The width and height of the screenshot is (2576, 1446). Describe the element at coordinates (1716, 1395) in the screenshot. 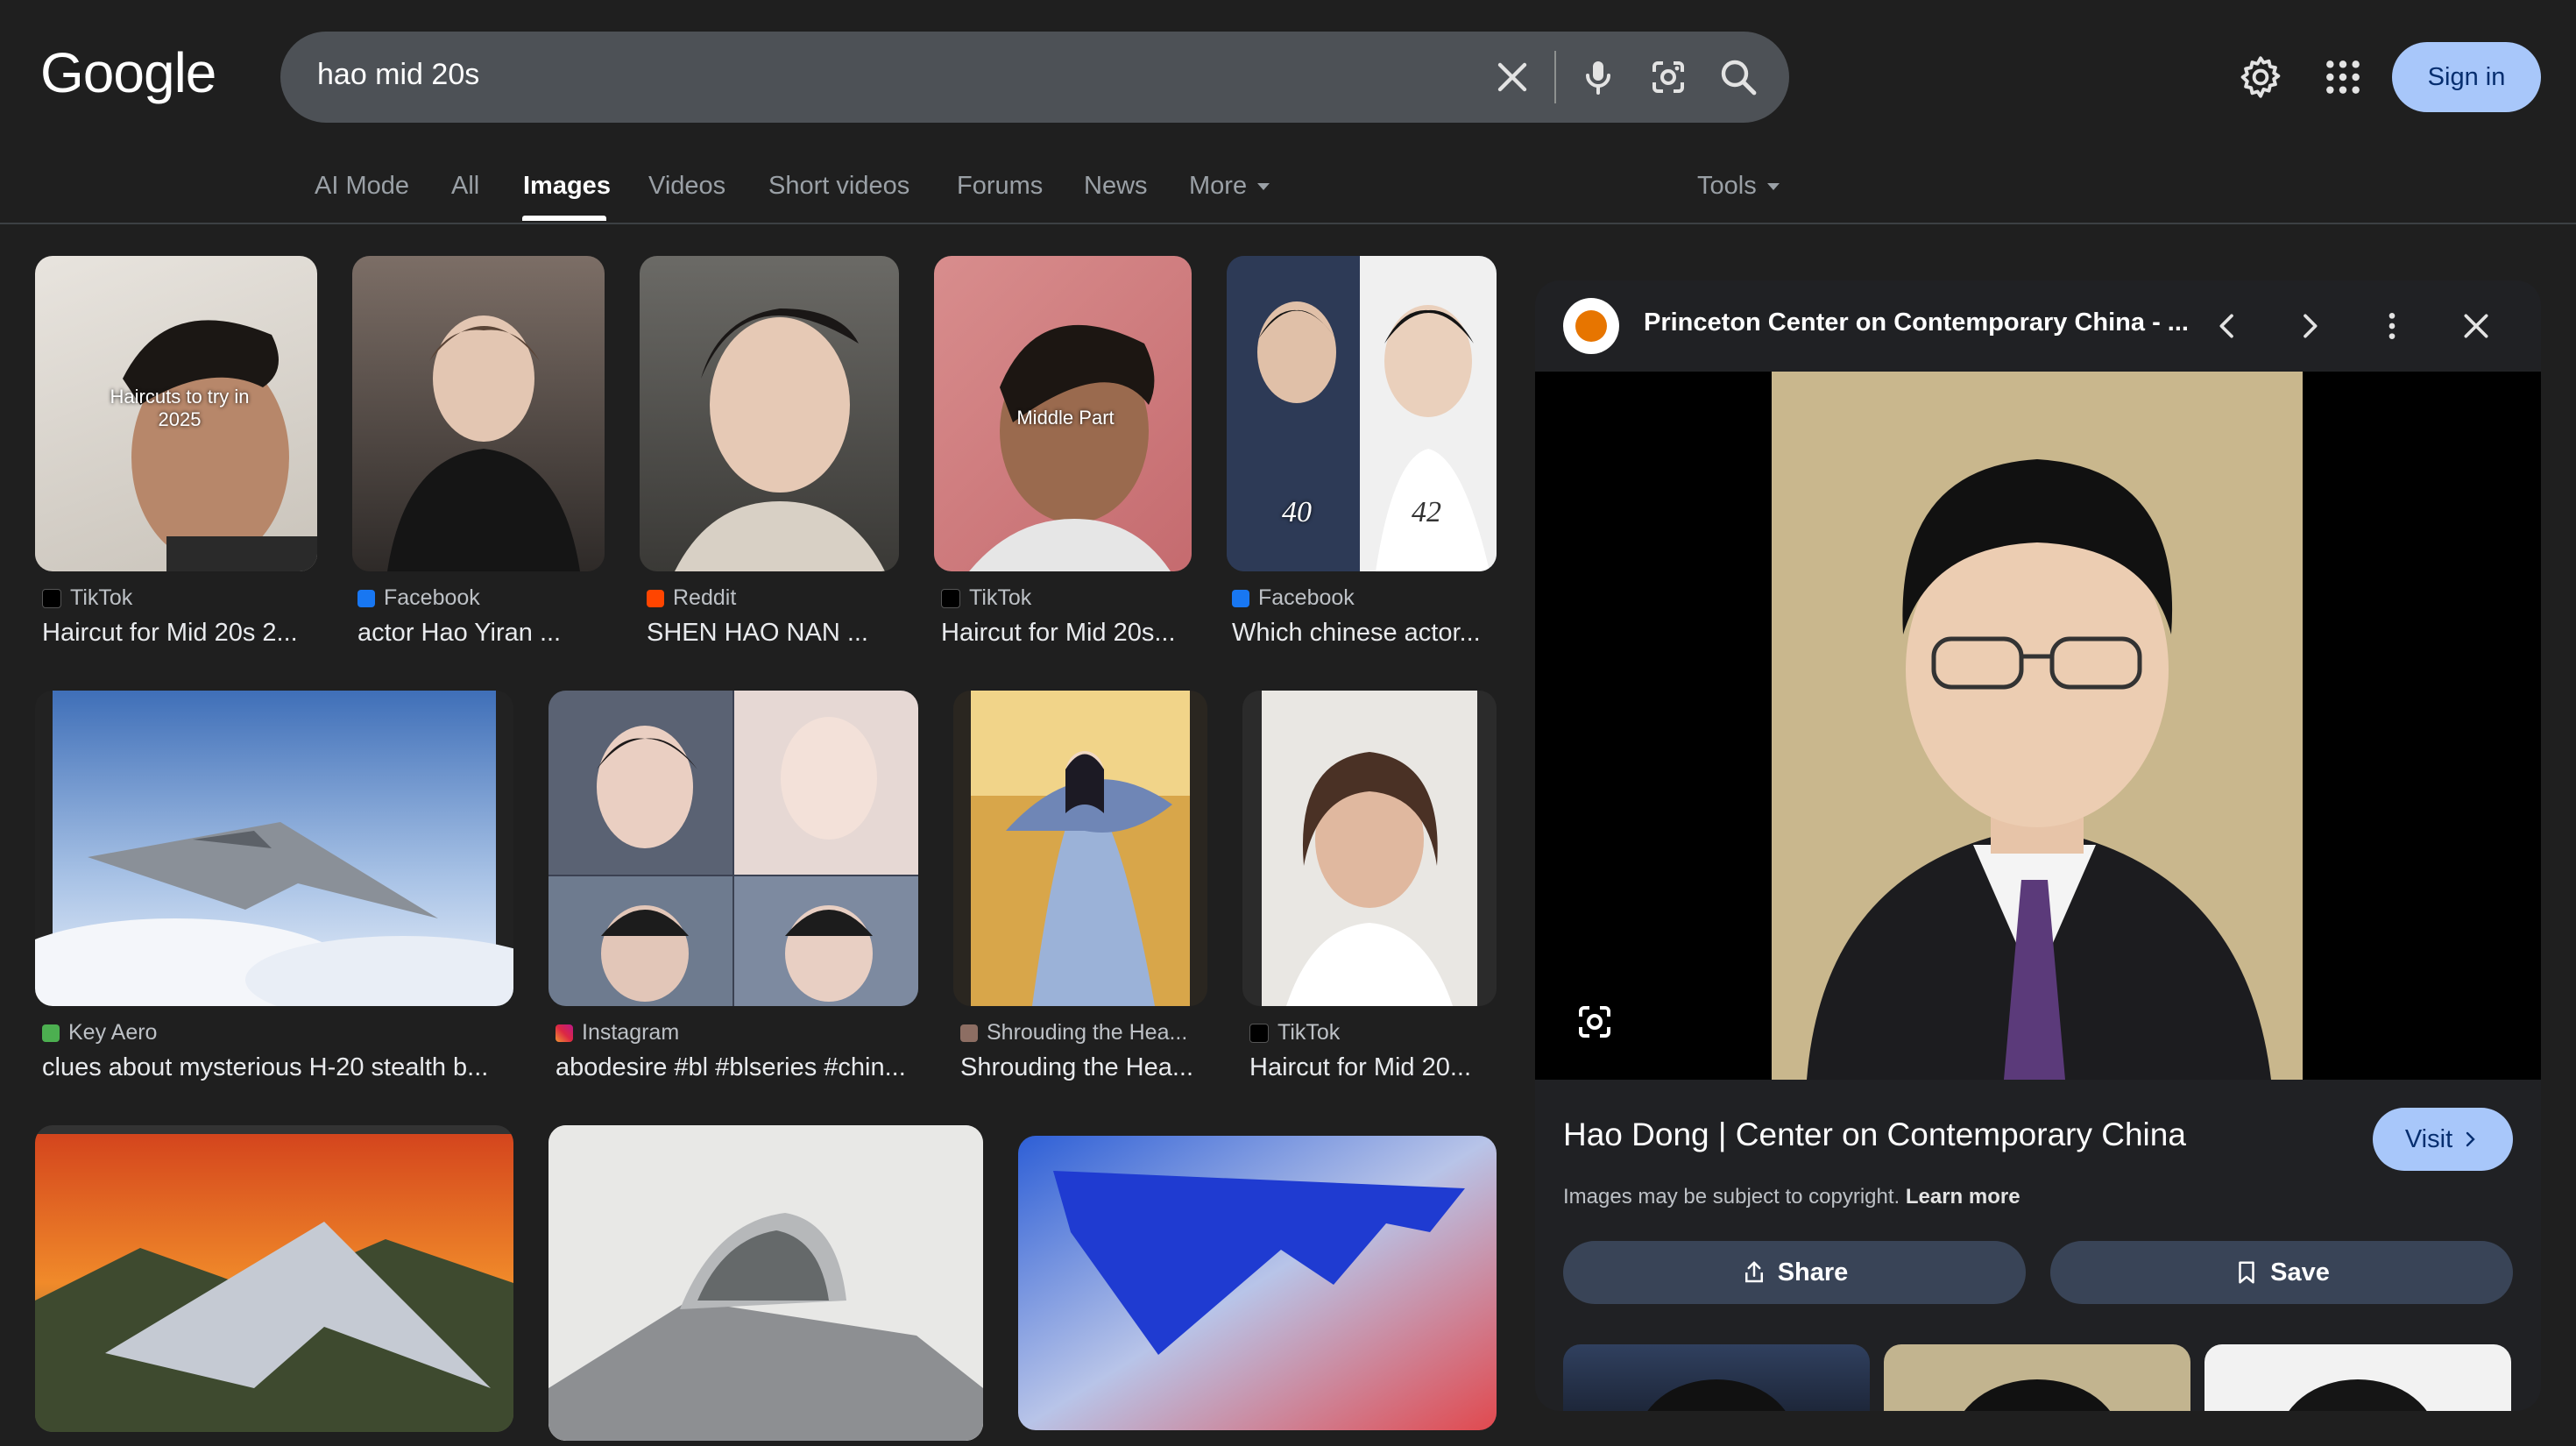

I see `related-portrait` at that location.